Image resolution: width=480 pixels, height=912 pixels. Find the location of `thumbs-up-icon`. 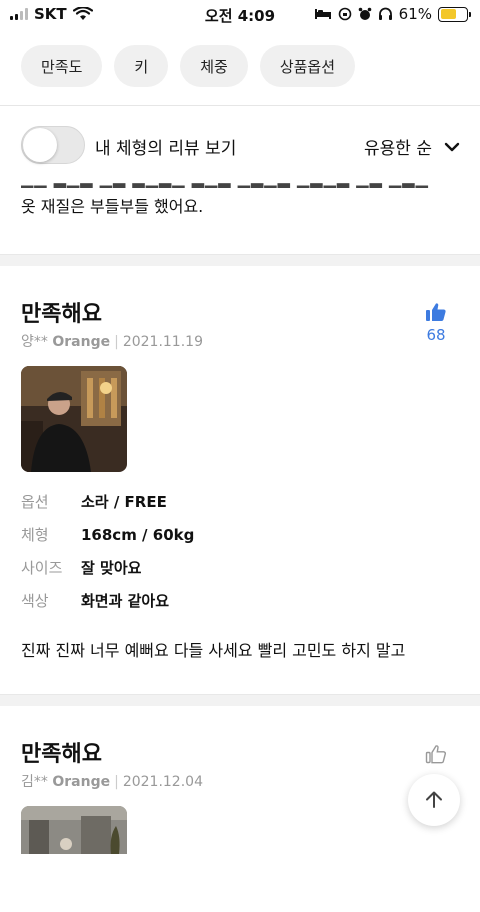

thumbs-up-icon is located at coordinates (436, 312).